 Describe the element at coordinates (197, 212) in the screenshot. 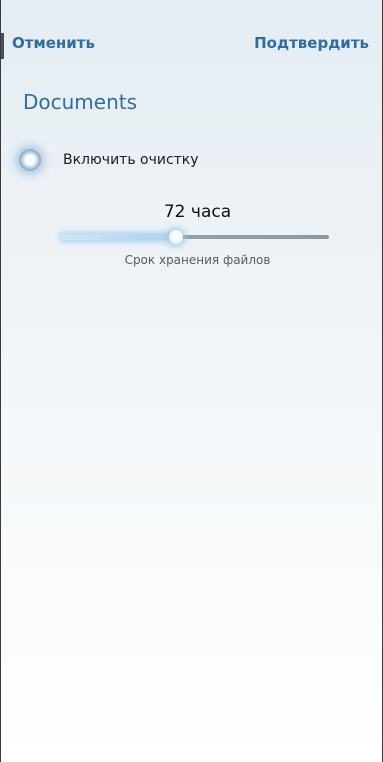

I see `retention-value-label: 72 часа` at that location.